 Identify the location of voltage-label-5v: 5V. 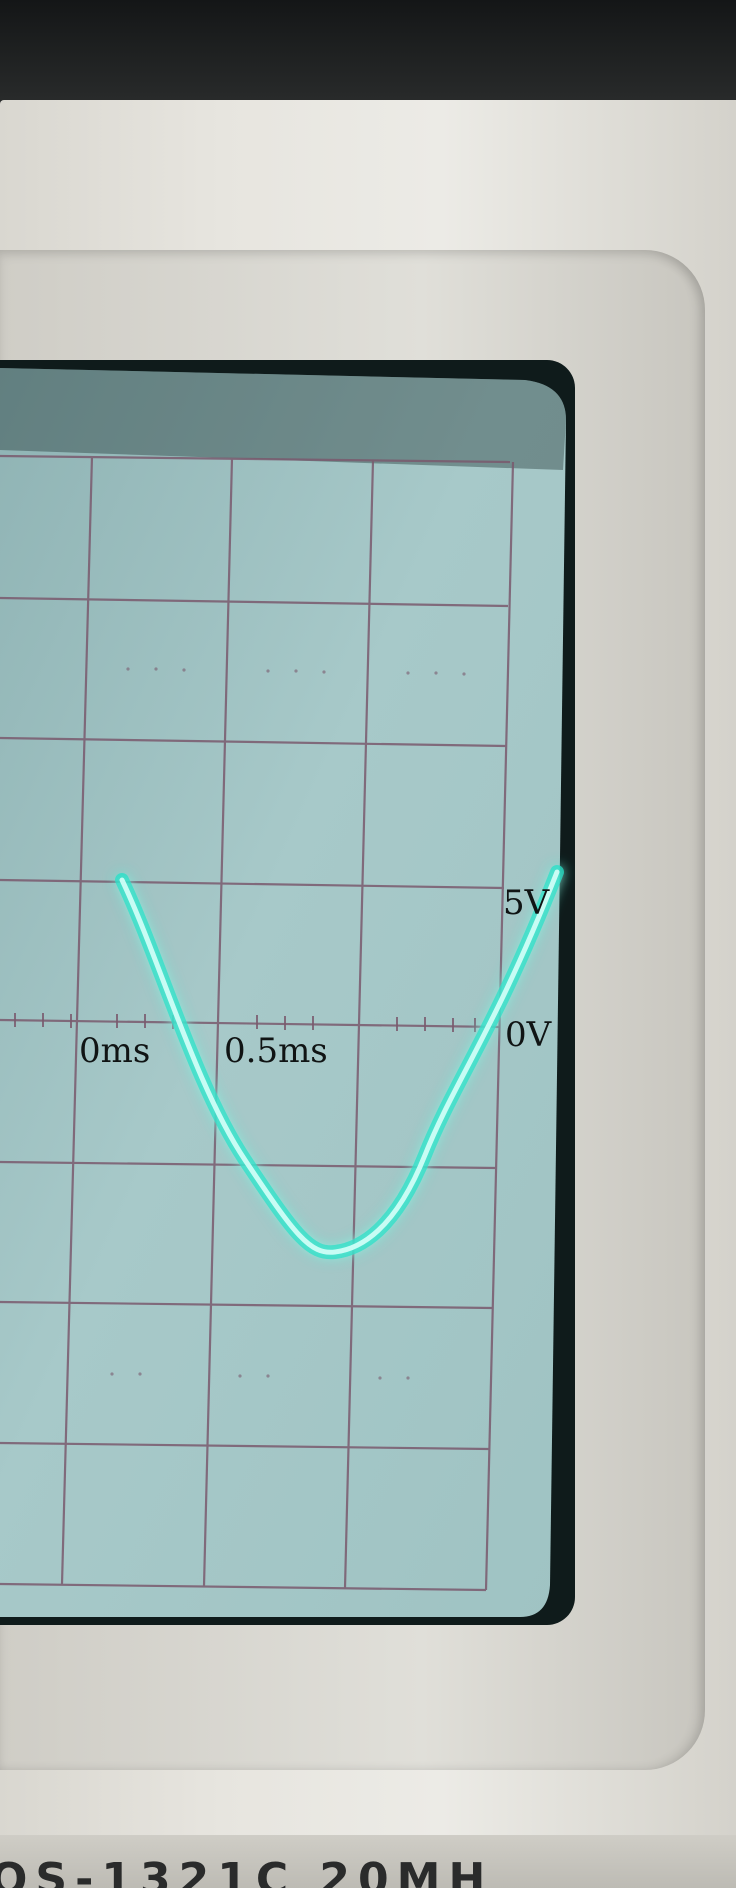
(526, 903).